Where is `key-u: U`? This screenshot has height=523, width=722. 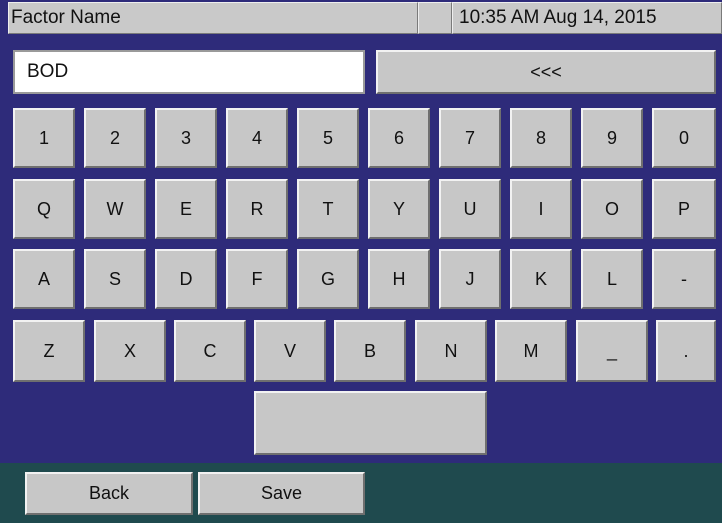
key-u: U is located at coordinates (470, 209).